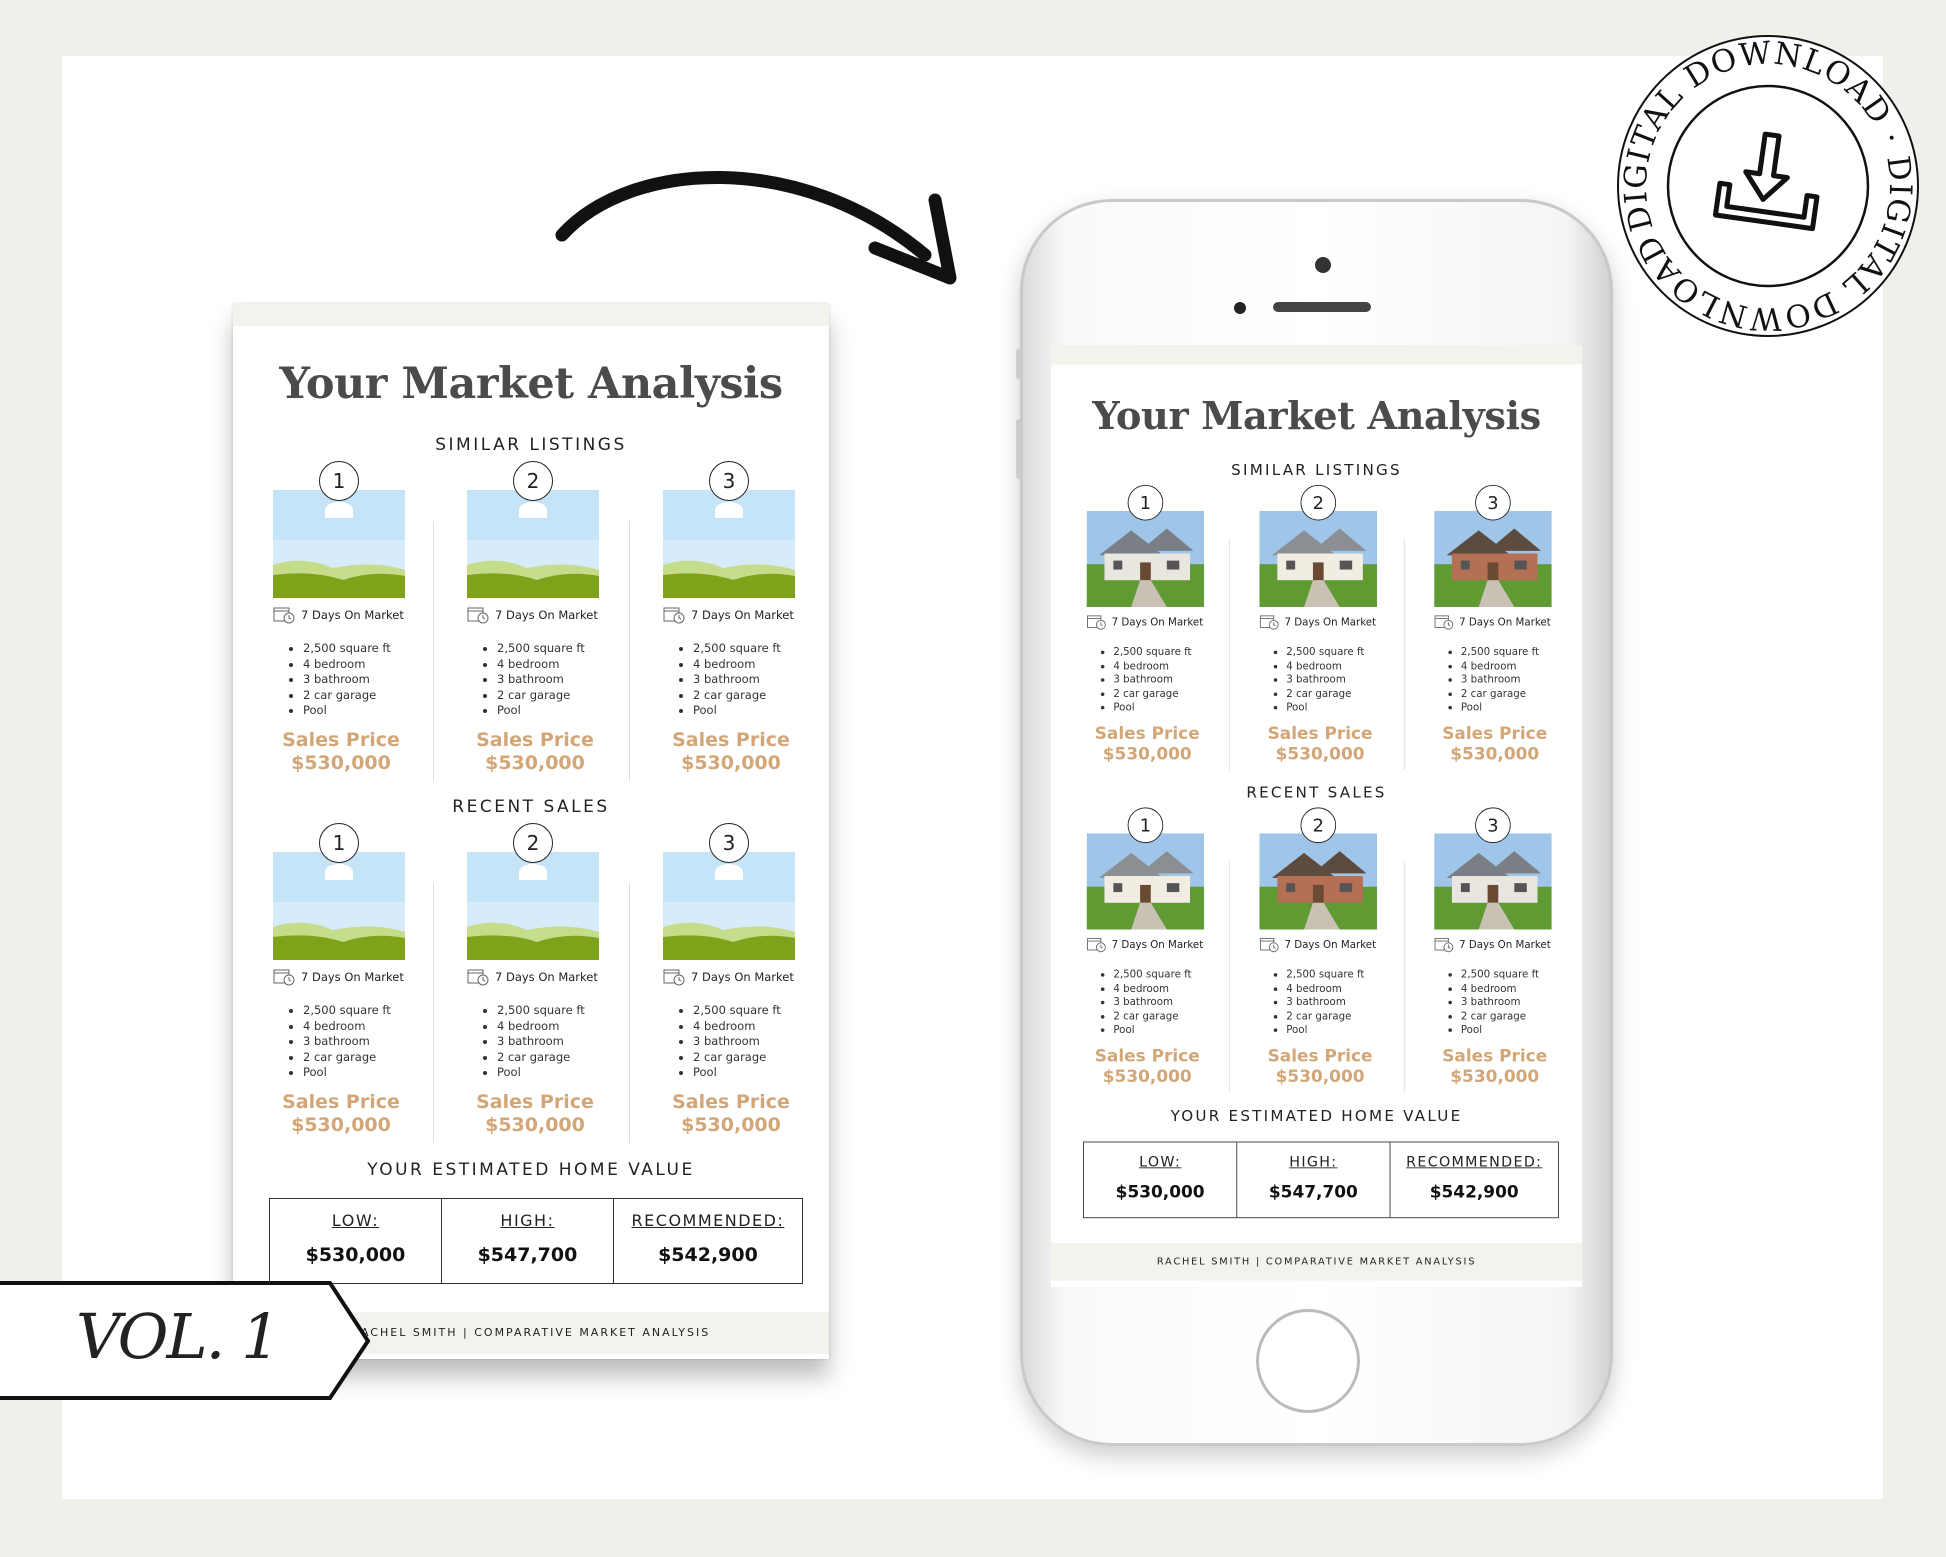  I want to click on value-label: HIGH:, so click(527, 1220).